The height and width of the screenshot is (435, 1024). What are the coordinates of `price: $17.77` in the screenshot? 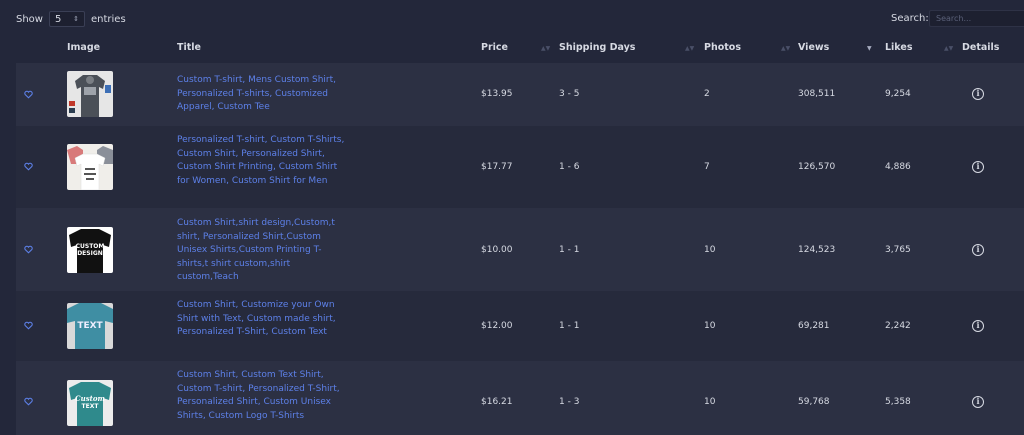 It's located at (497, 167).